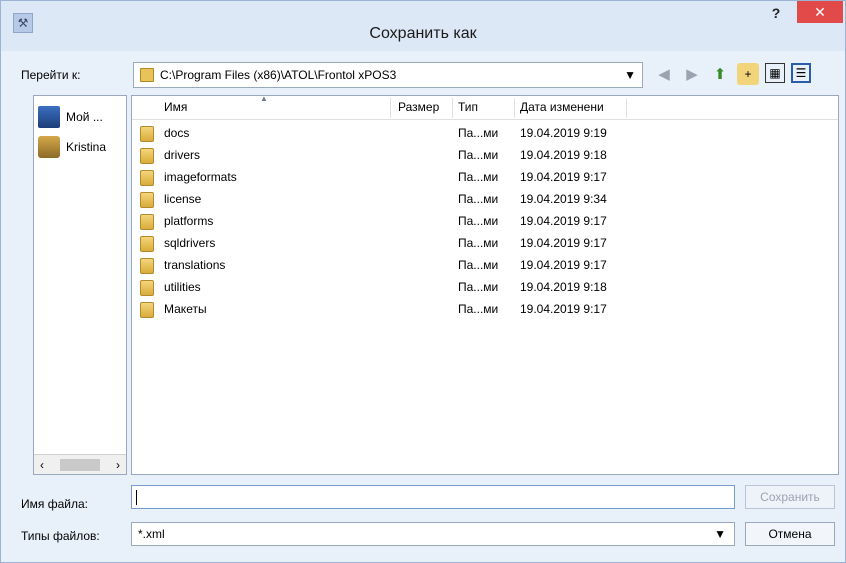 The width and height of the screenshot is (846, 563). Describe the element at coordinates (80, 285) in the screenshot. I see `sidebar: Мой ... Kristina ‹ ›` at that location.